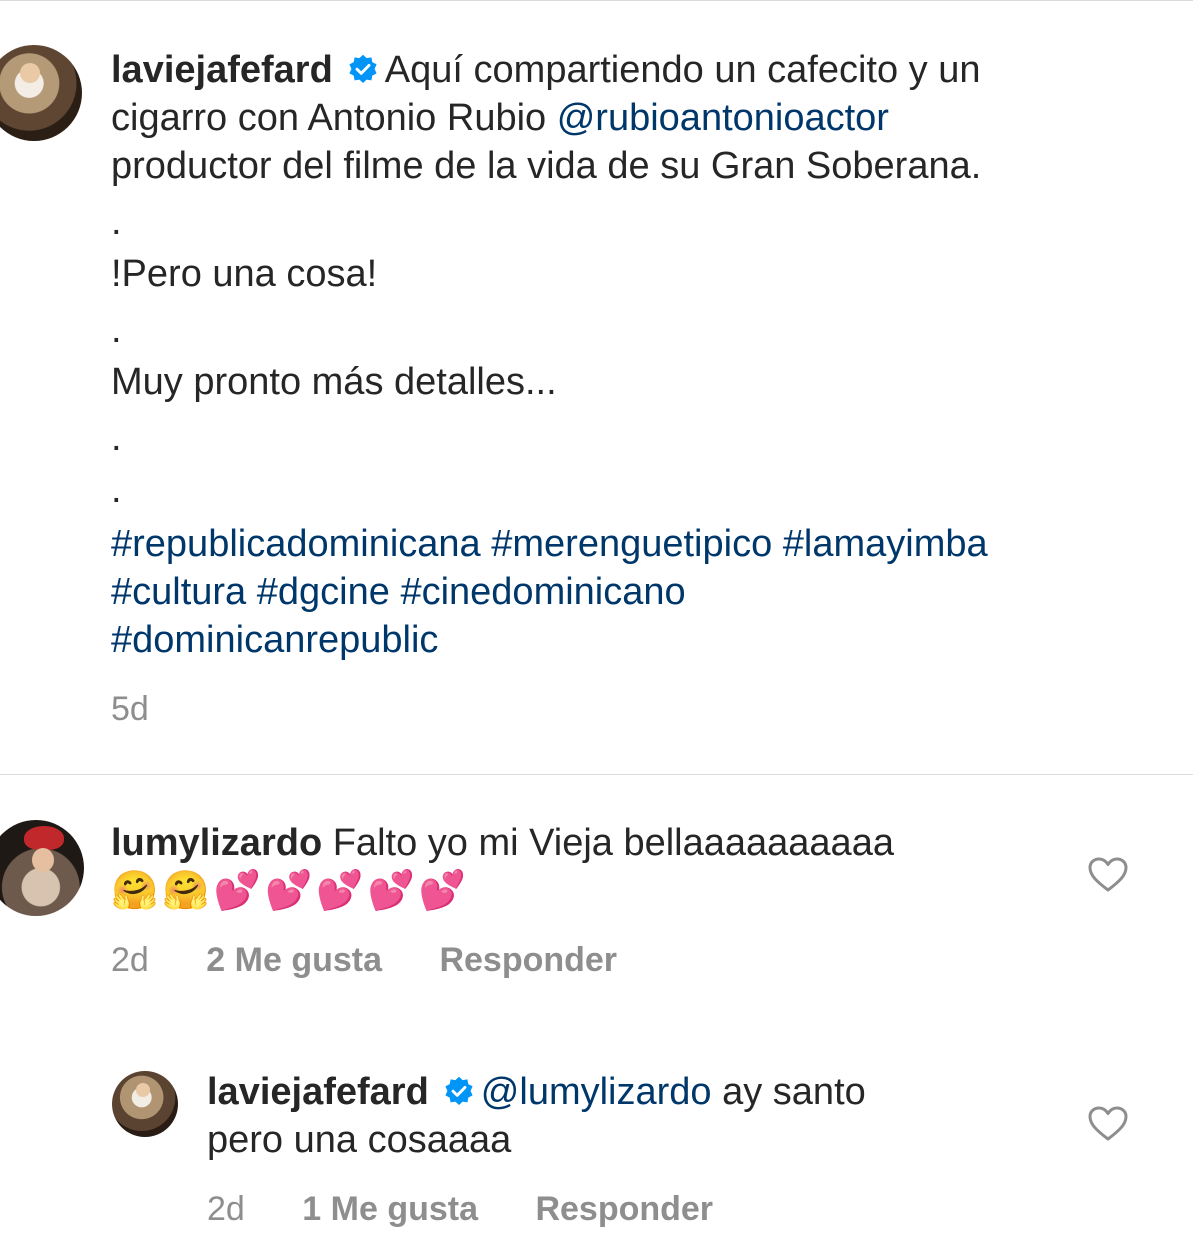 Image resolution: width=1193 pixels, height=1257 pixels. I want to click on hashtag-link: #cinedominicano, so click(542, 592).